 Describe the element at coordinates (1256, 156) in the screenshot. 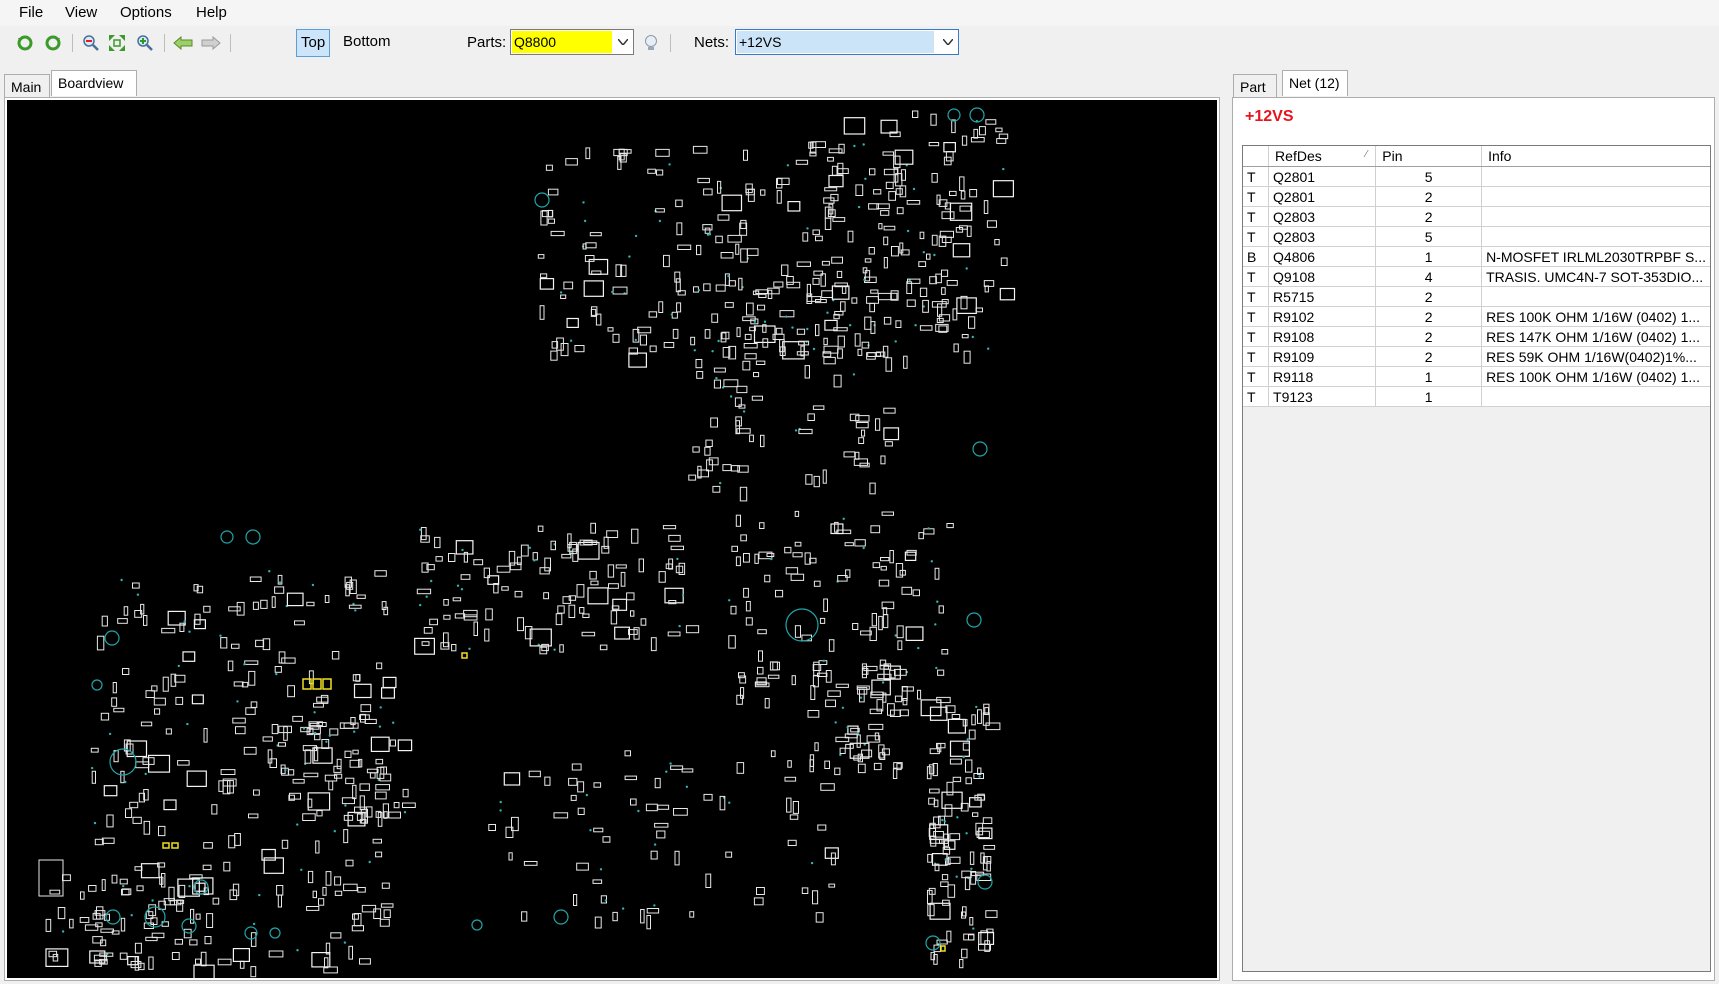

I see `col-side` at that location.